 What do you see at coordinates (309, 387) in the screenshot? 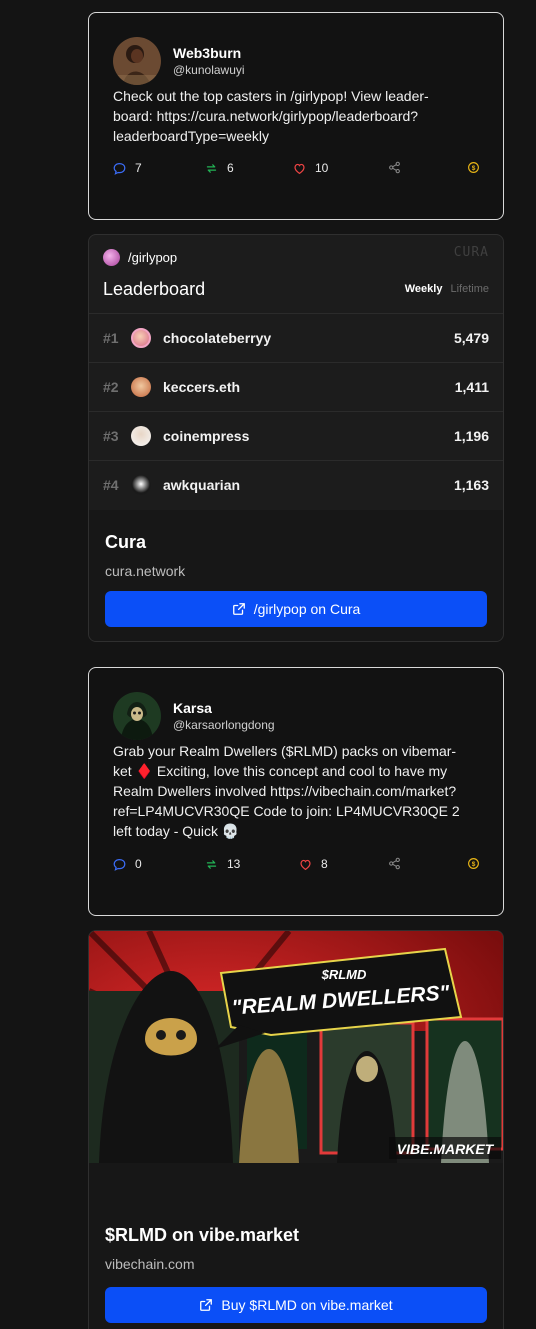
I see `username: keccers.eth` at bounding box center [309, 387].